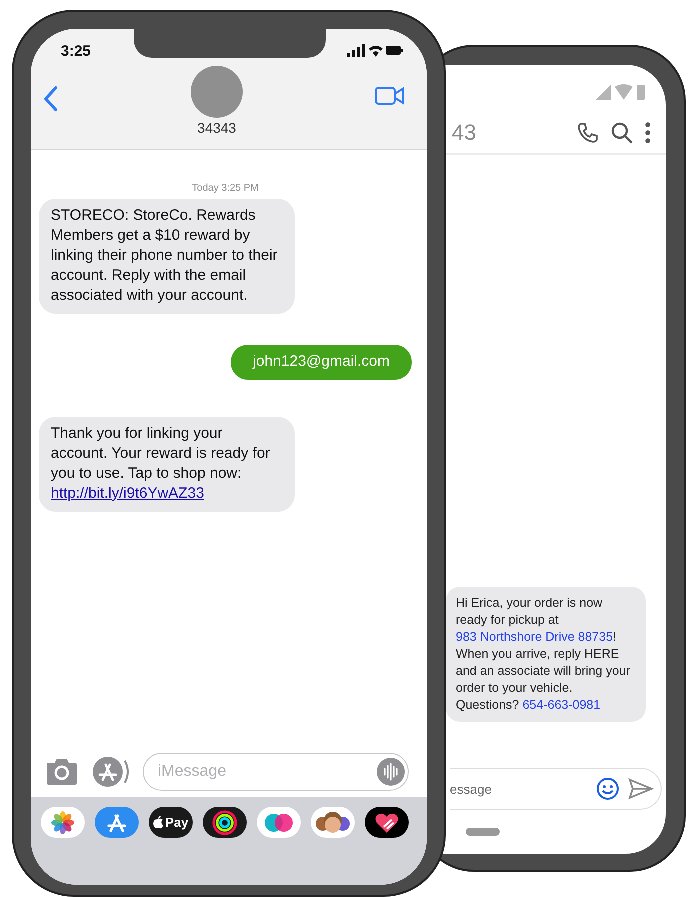  What do you see at coordinates (217, 92) in the screenshot?
I see `avatar` at bounding box center [217, 92].